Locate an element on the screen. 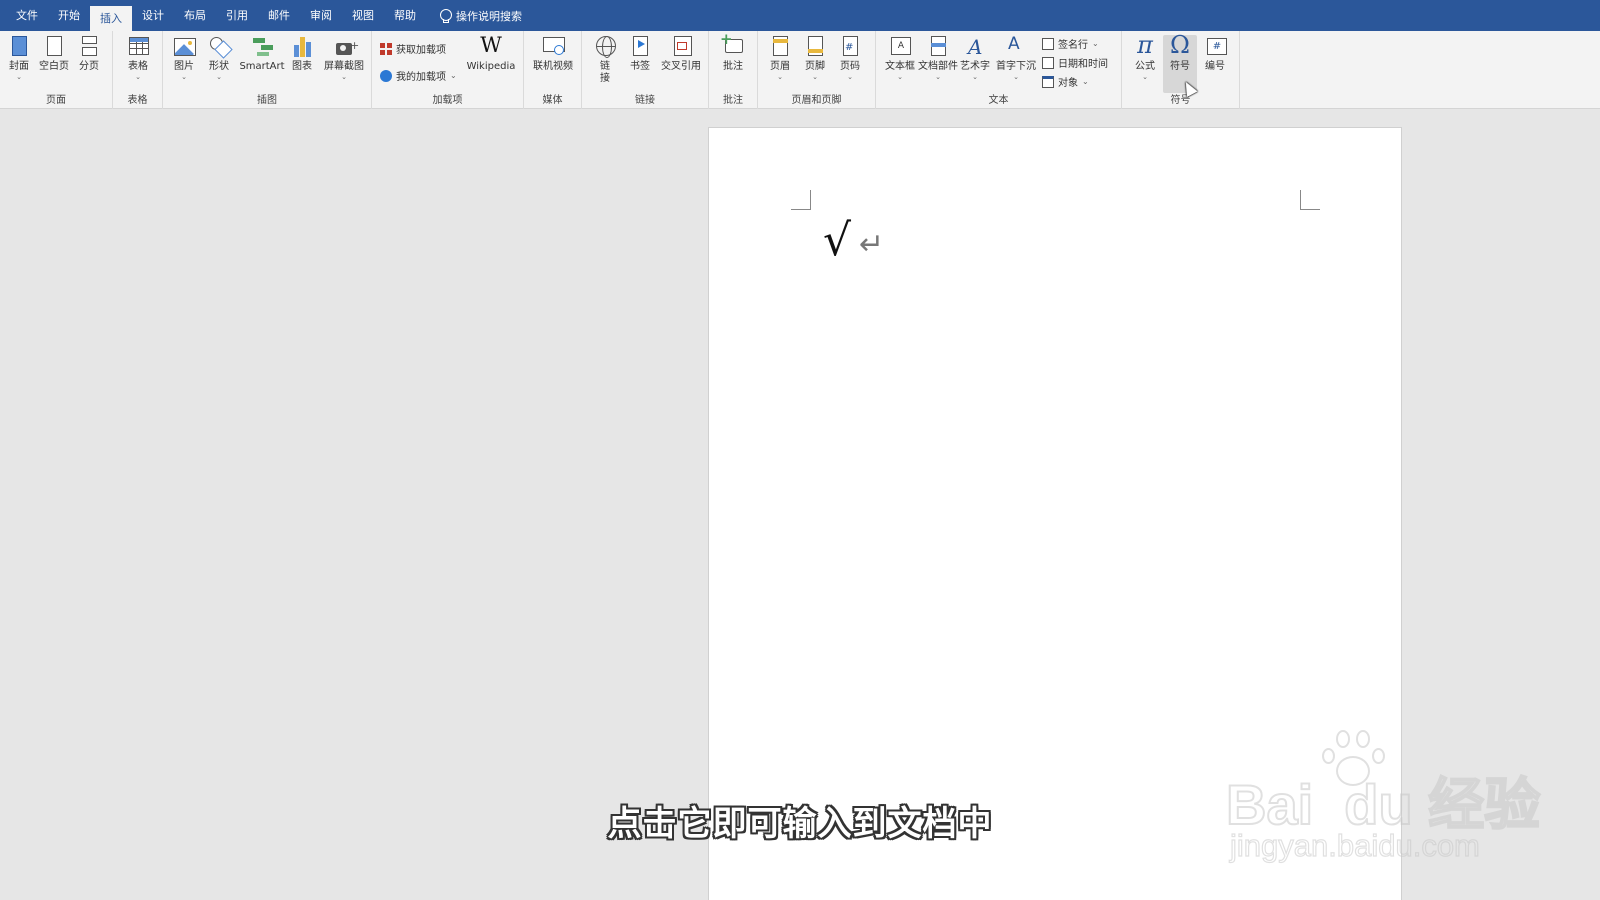 This screenshot has width=1600, height=900. tab-design: 设计 is located at coordinates (153, 15).